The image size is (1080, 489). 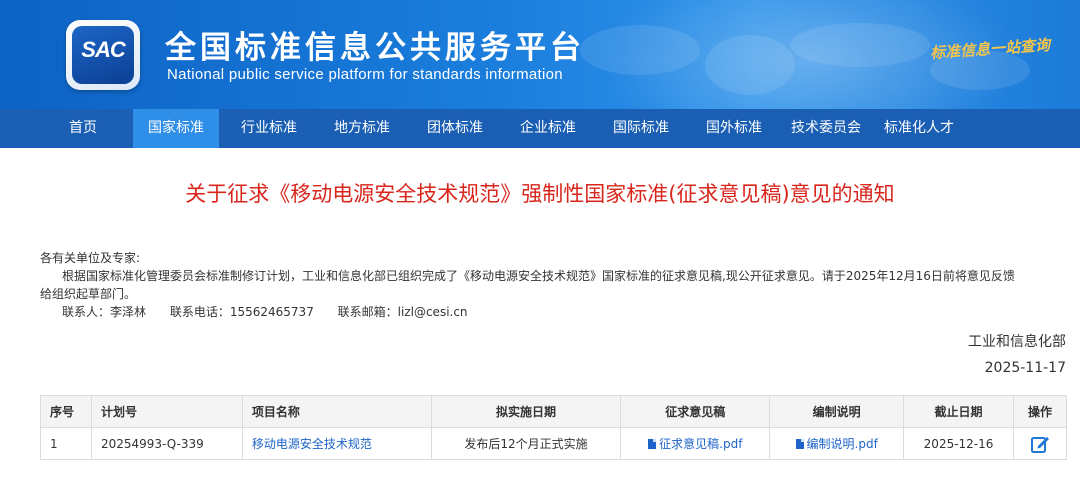 What do you see at coordinates (1017, 342) in the screenshot?
I see `issuer-name: 工业和信息化部` at bounding box center [1017, 342].